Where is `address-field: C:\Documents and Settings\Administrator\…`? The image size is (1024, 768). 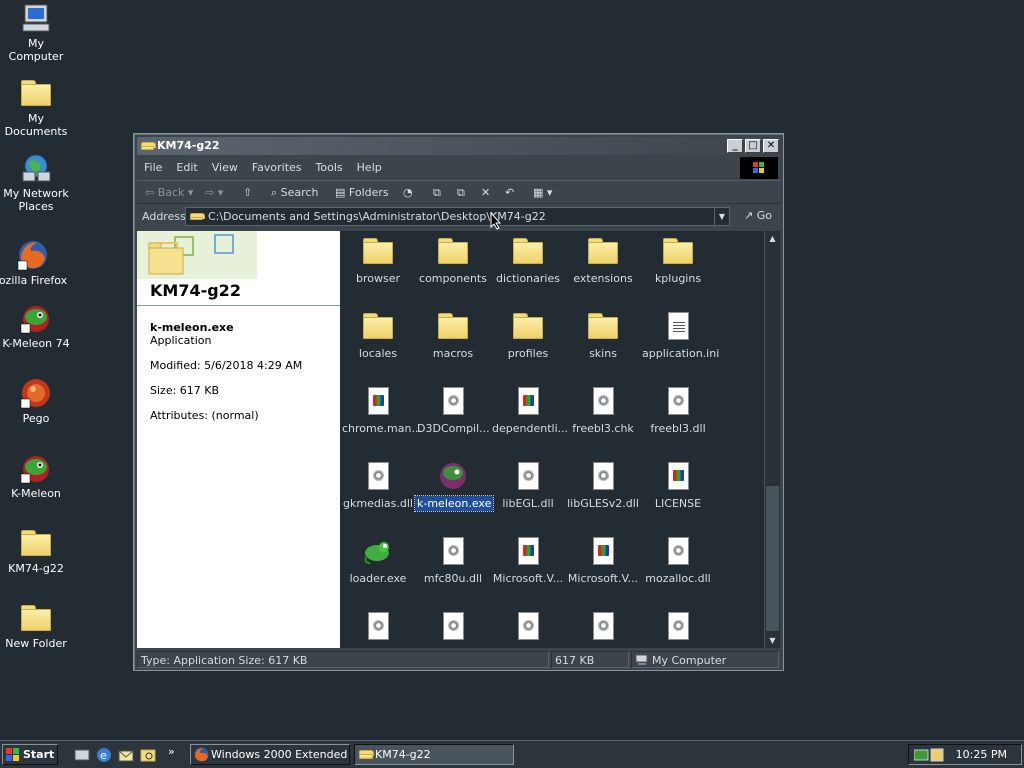
address-field: C:\Documents and Settings\Administrator\… is located at coordinates (457, 216).